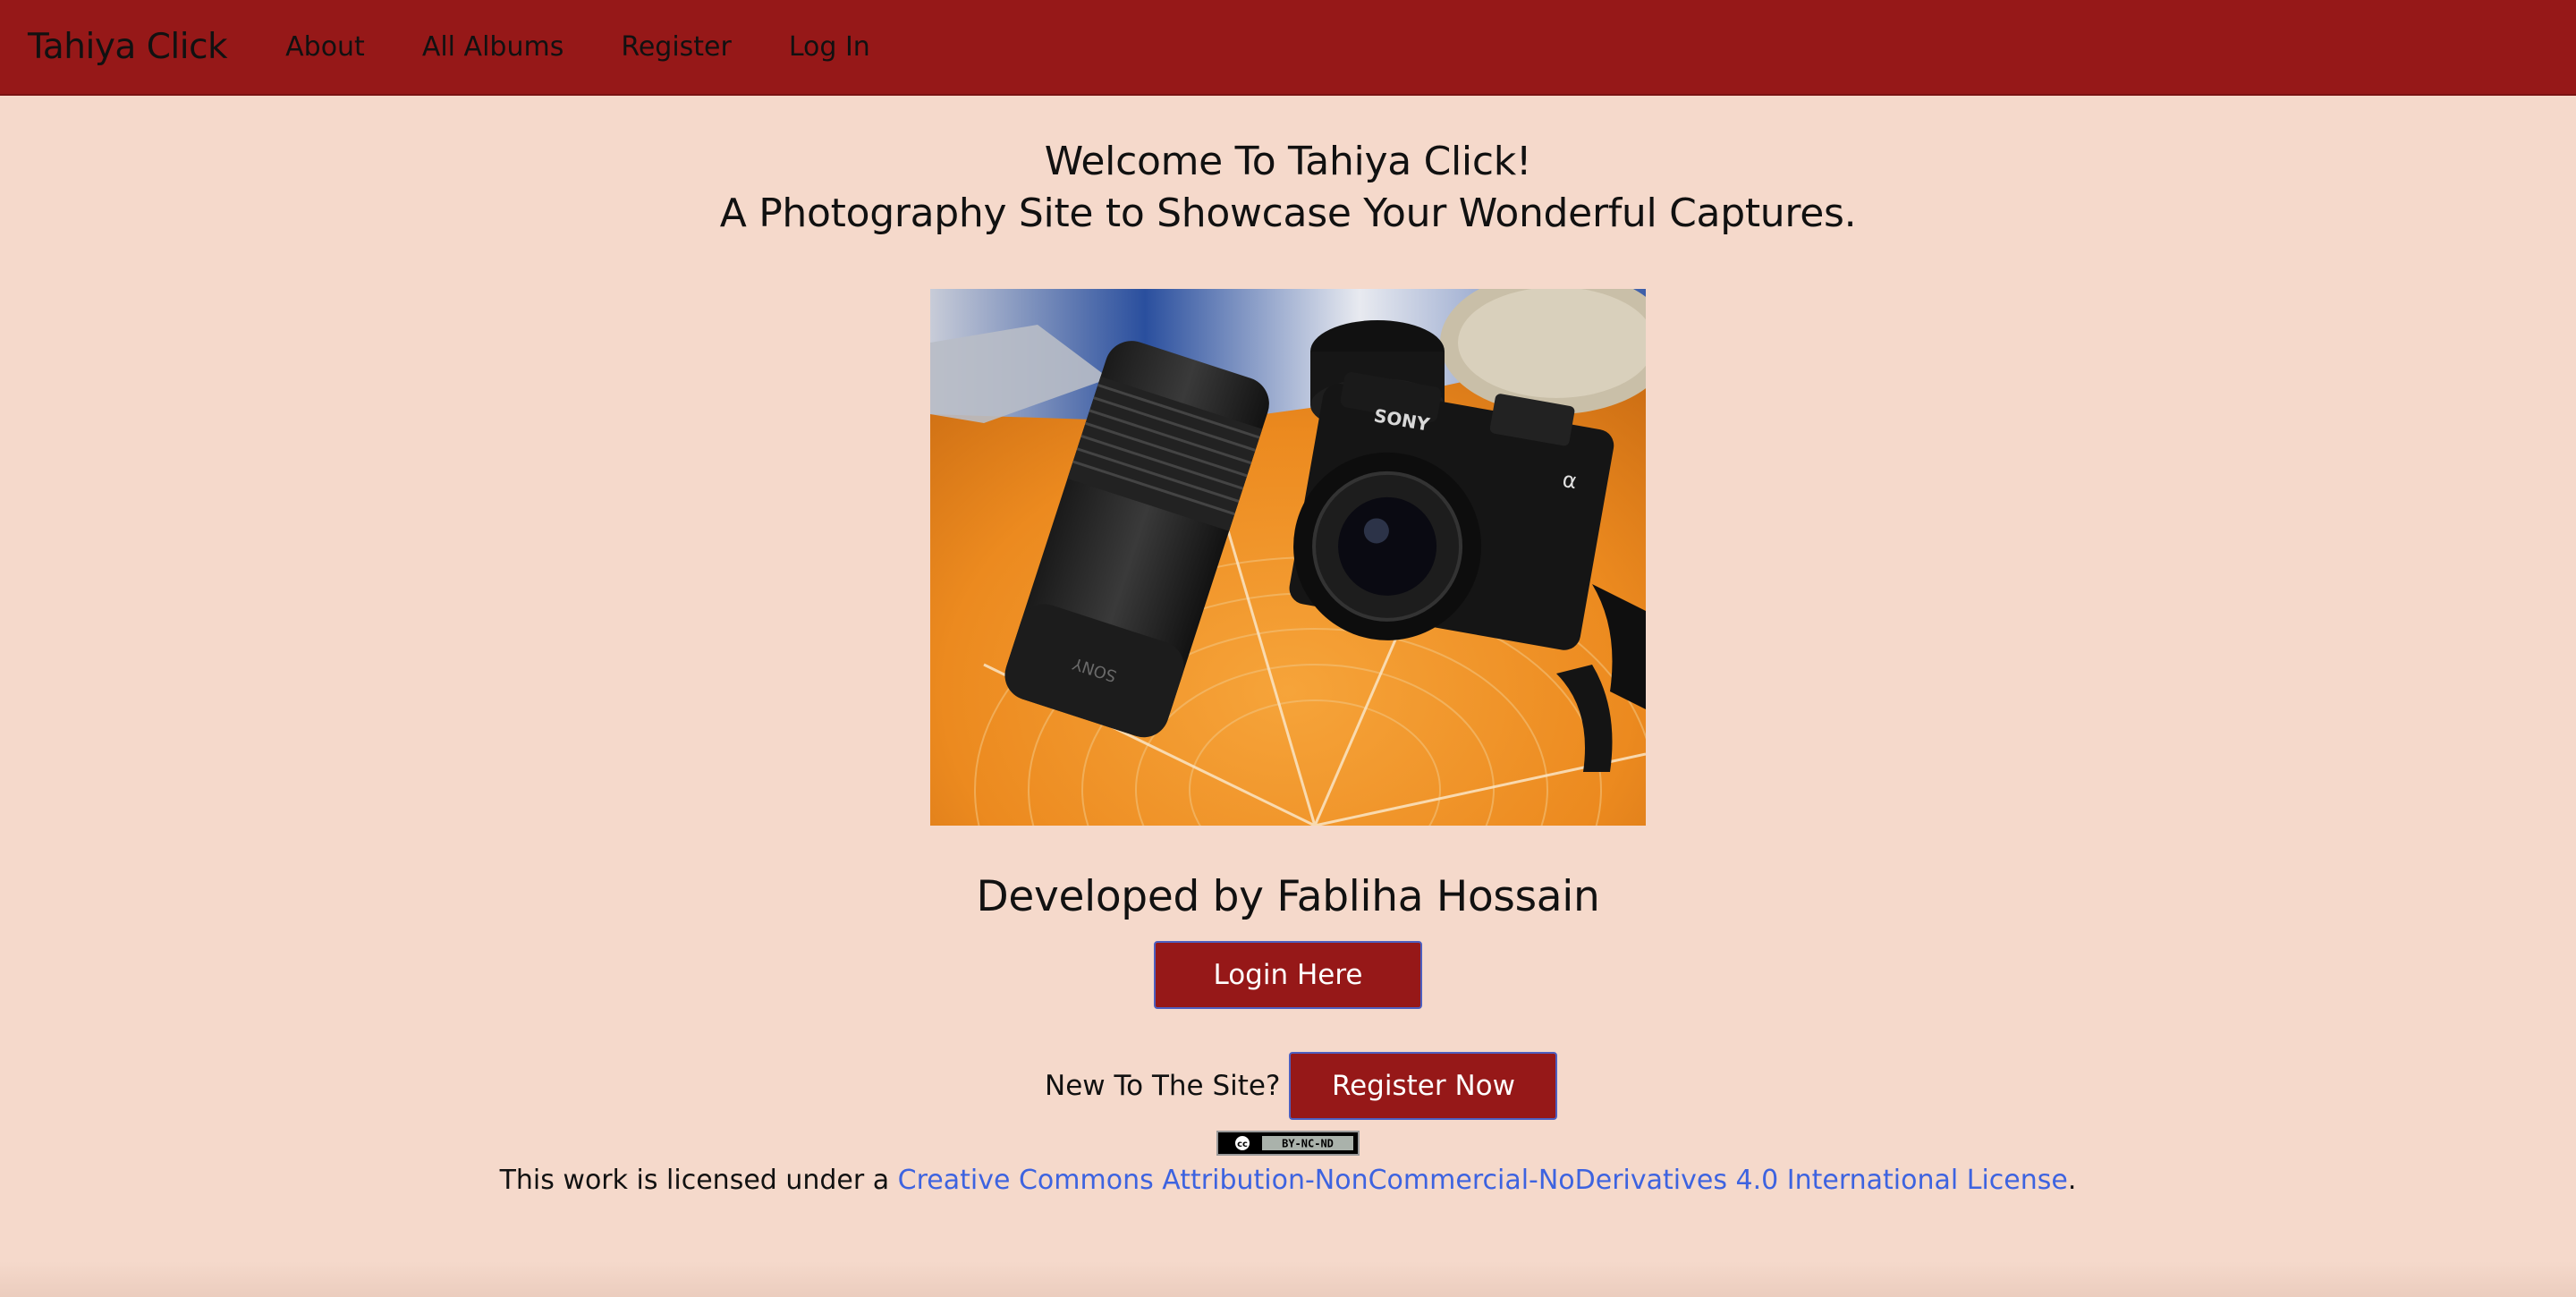 This screenshot has height=1297, width=2576. Describe the element at coordinates (1308, 1144) in the screenshot. I see `cc-badge-terms: BY-NC-ND` at that location.